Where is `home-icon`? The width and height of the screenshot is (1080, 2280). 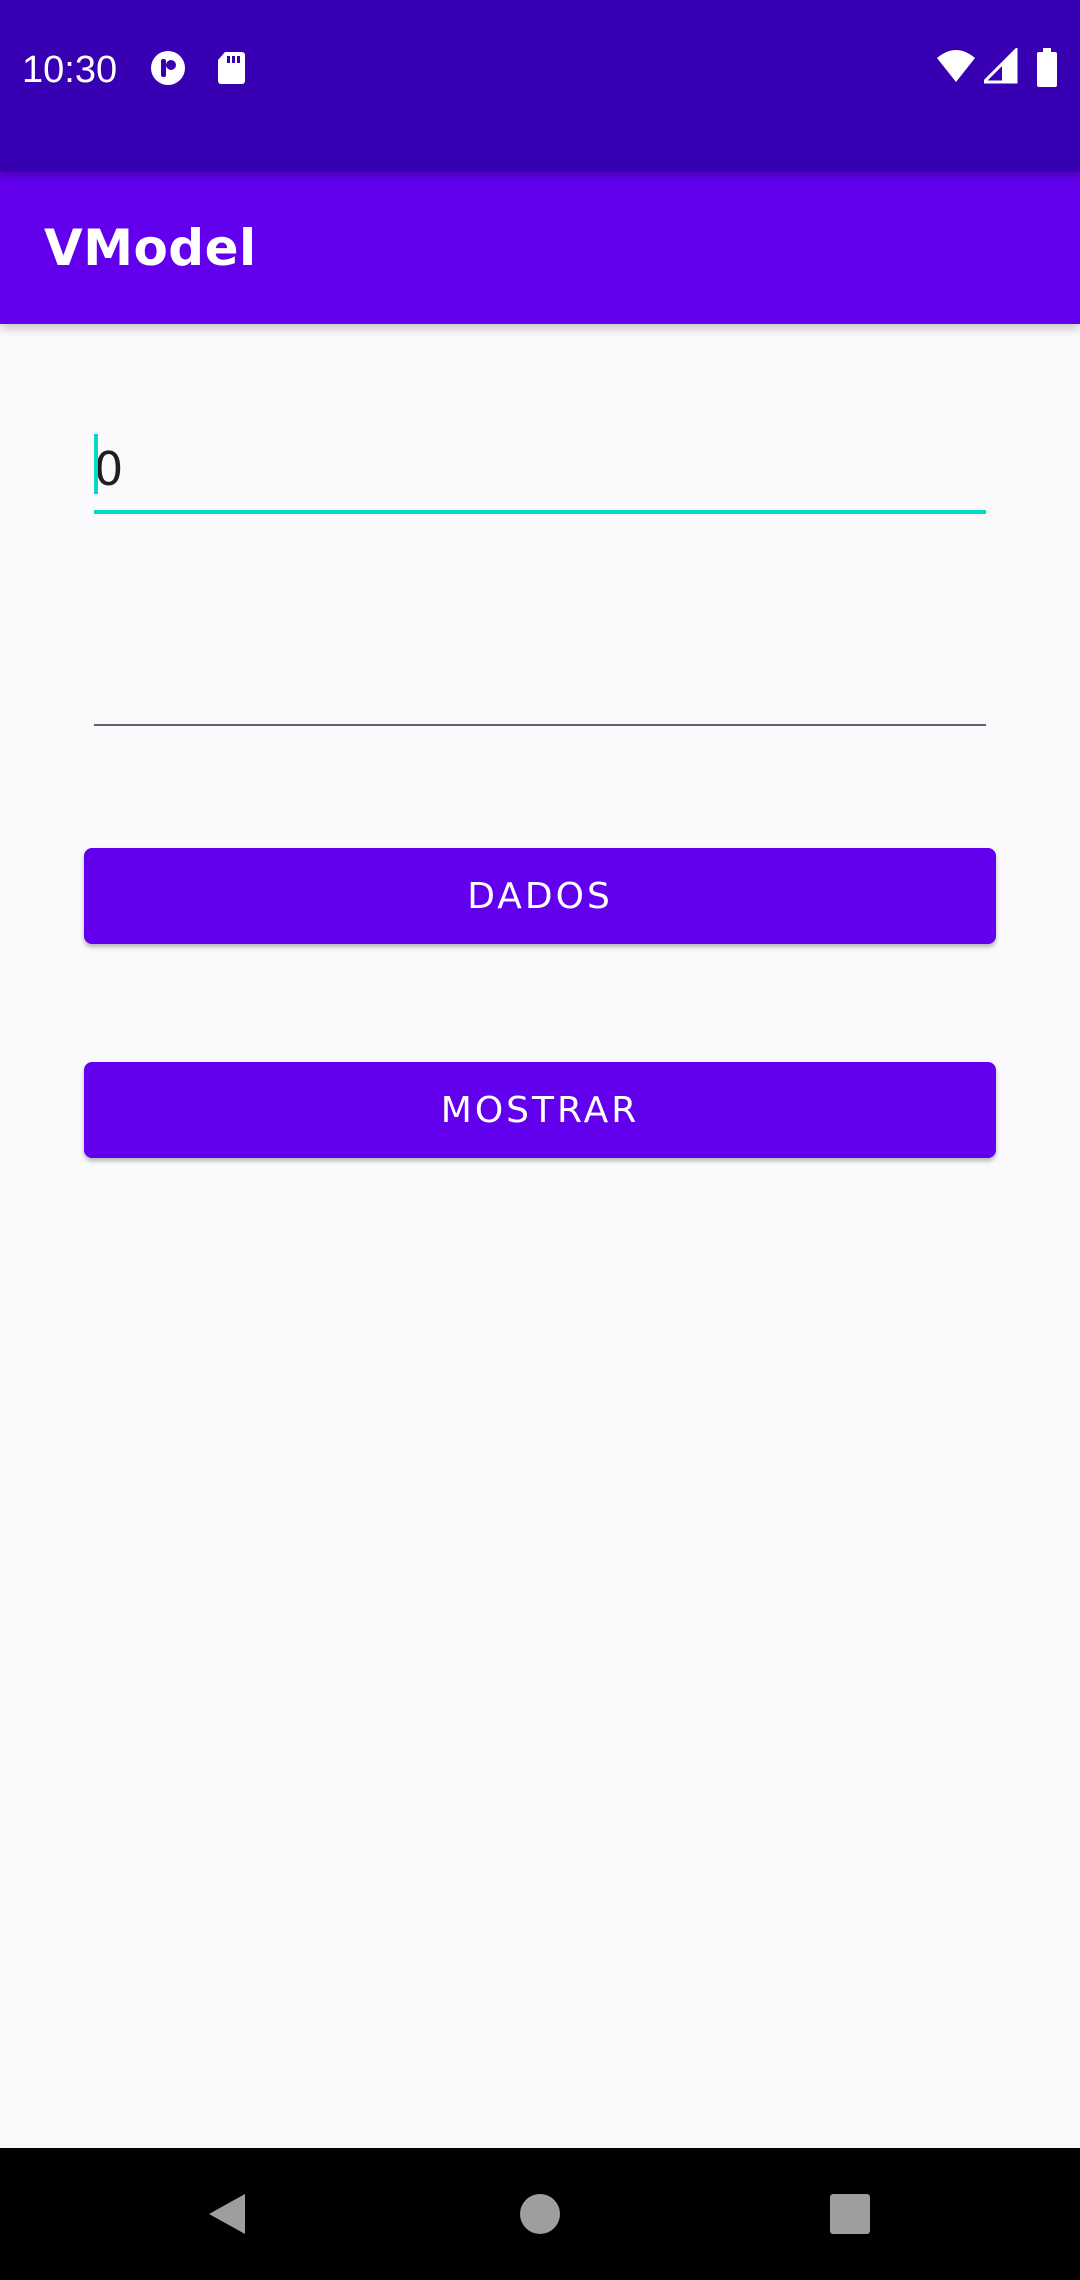
home-icon is located at coordinates (540, 2214).